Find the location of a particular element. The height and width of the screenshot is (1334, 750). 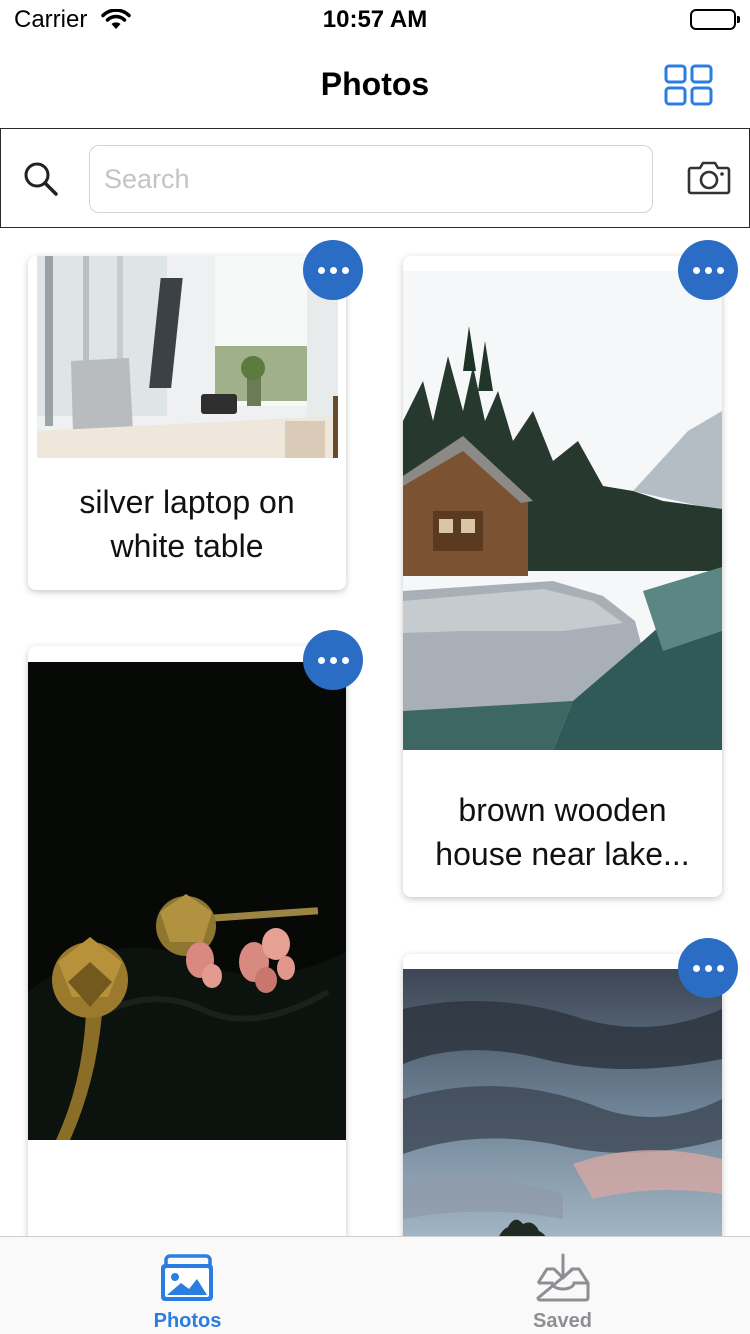

tab-saved: Saved is located at coordinates (562, 1285).